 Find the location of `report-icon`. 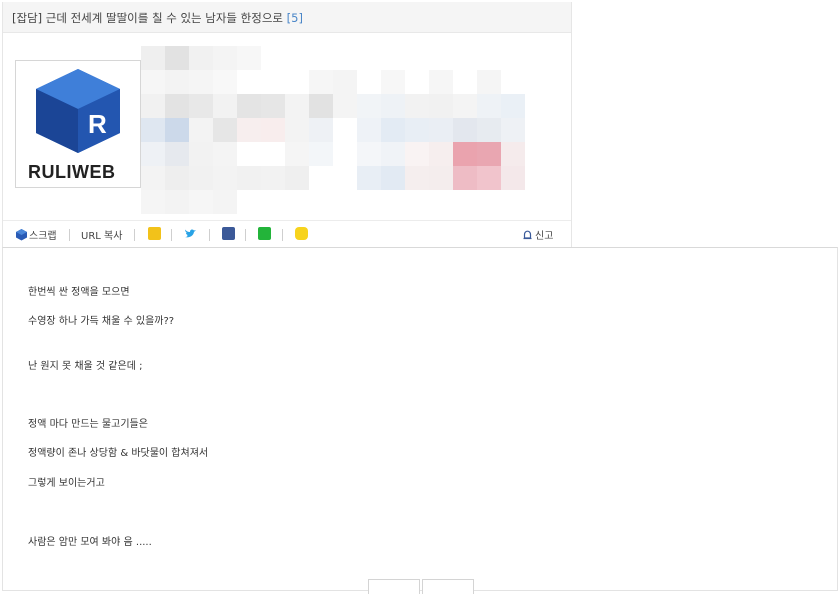

report-icon is located at coordinates (527, 235).